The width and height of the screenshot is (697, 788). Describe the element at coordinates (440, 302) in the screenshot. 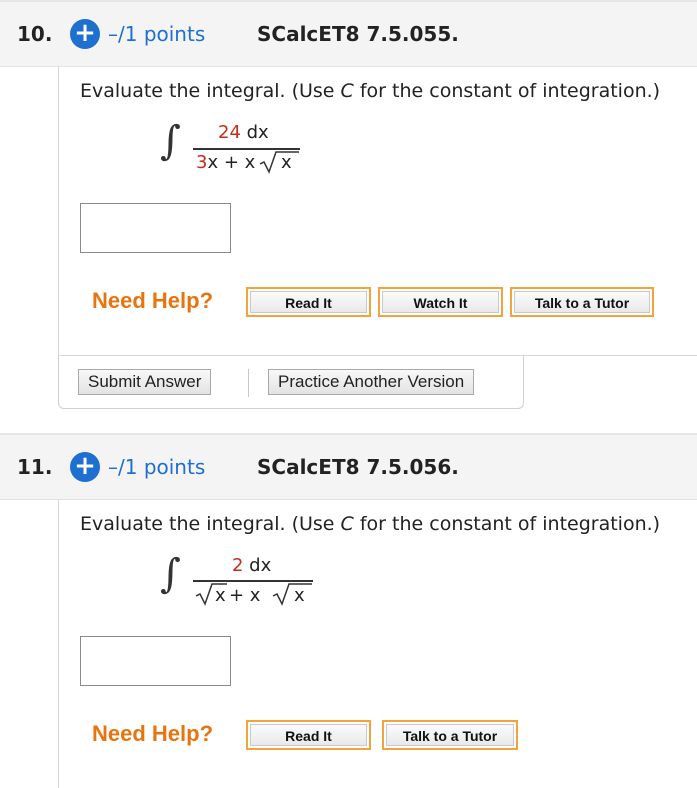

I see `watch-it-button: Watch It` at that location.